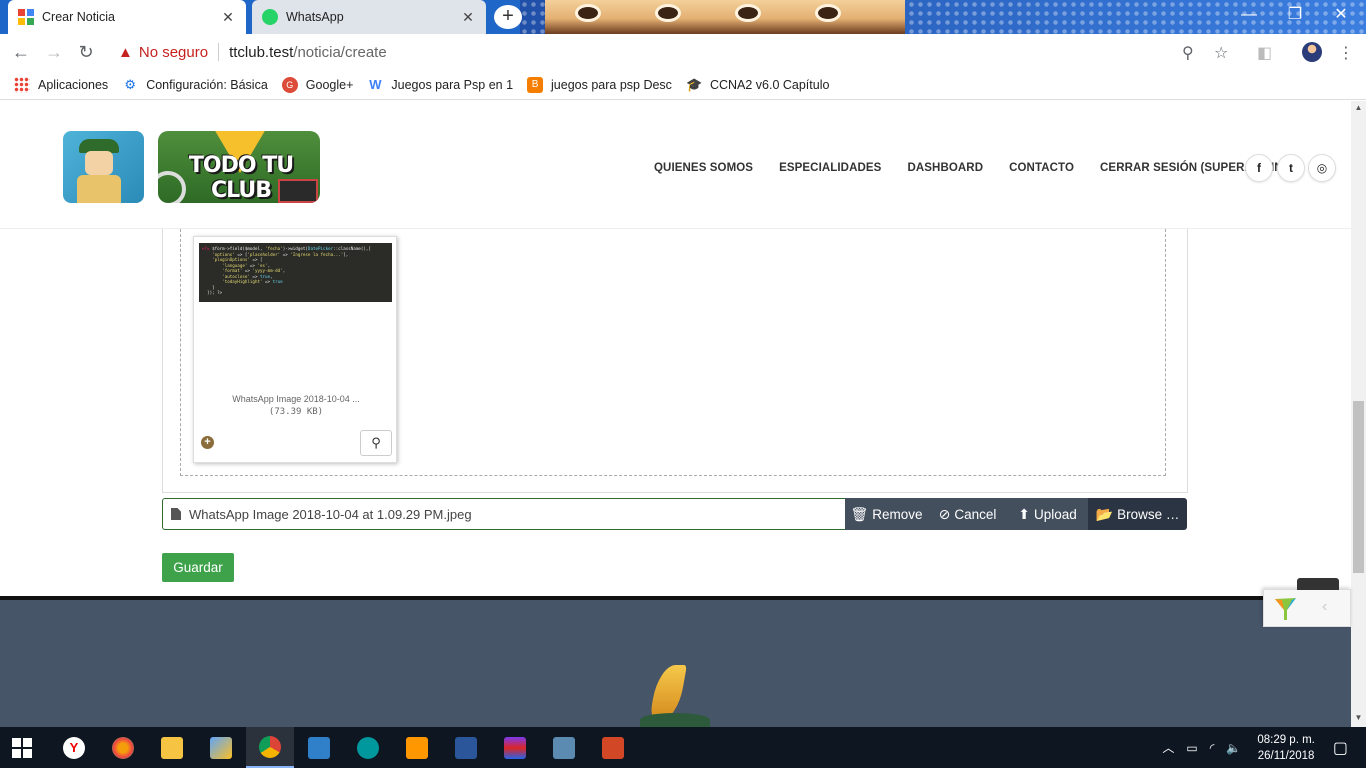 The height and width of the screenshot is (768, 1366). Describe the element at coordinates (207, 442) in the screenshot. I see `drag-handle-icon: +` at that location.